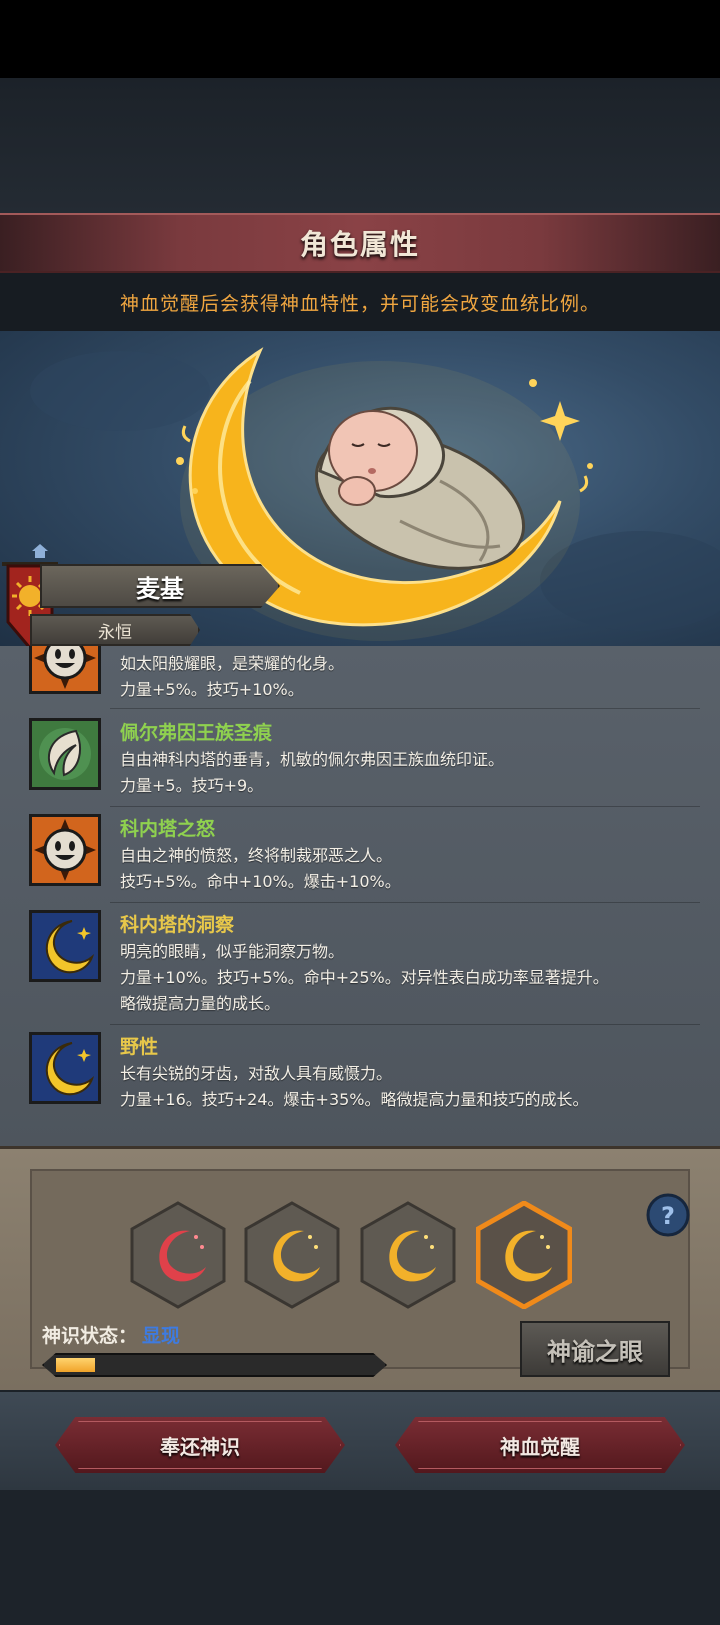 The image size is (720, 1625). Describe the element at coordinates (360, 1557) in the screenshot. I see `bottom-backdrop` at that location.